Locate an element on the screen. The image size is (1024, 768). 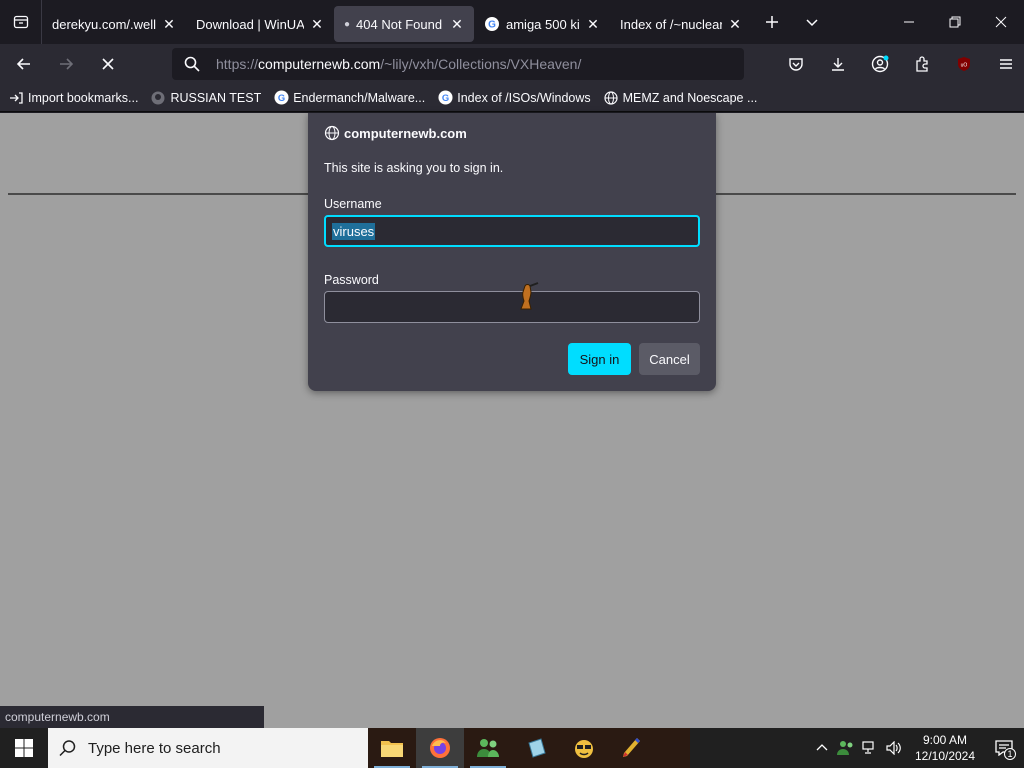
cursor-icon is located at coordinates (529, 298).